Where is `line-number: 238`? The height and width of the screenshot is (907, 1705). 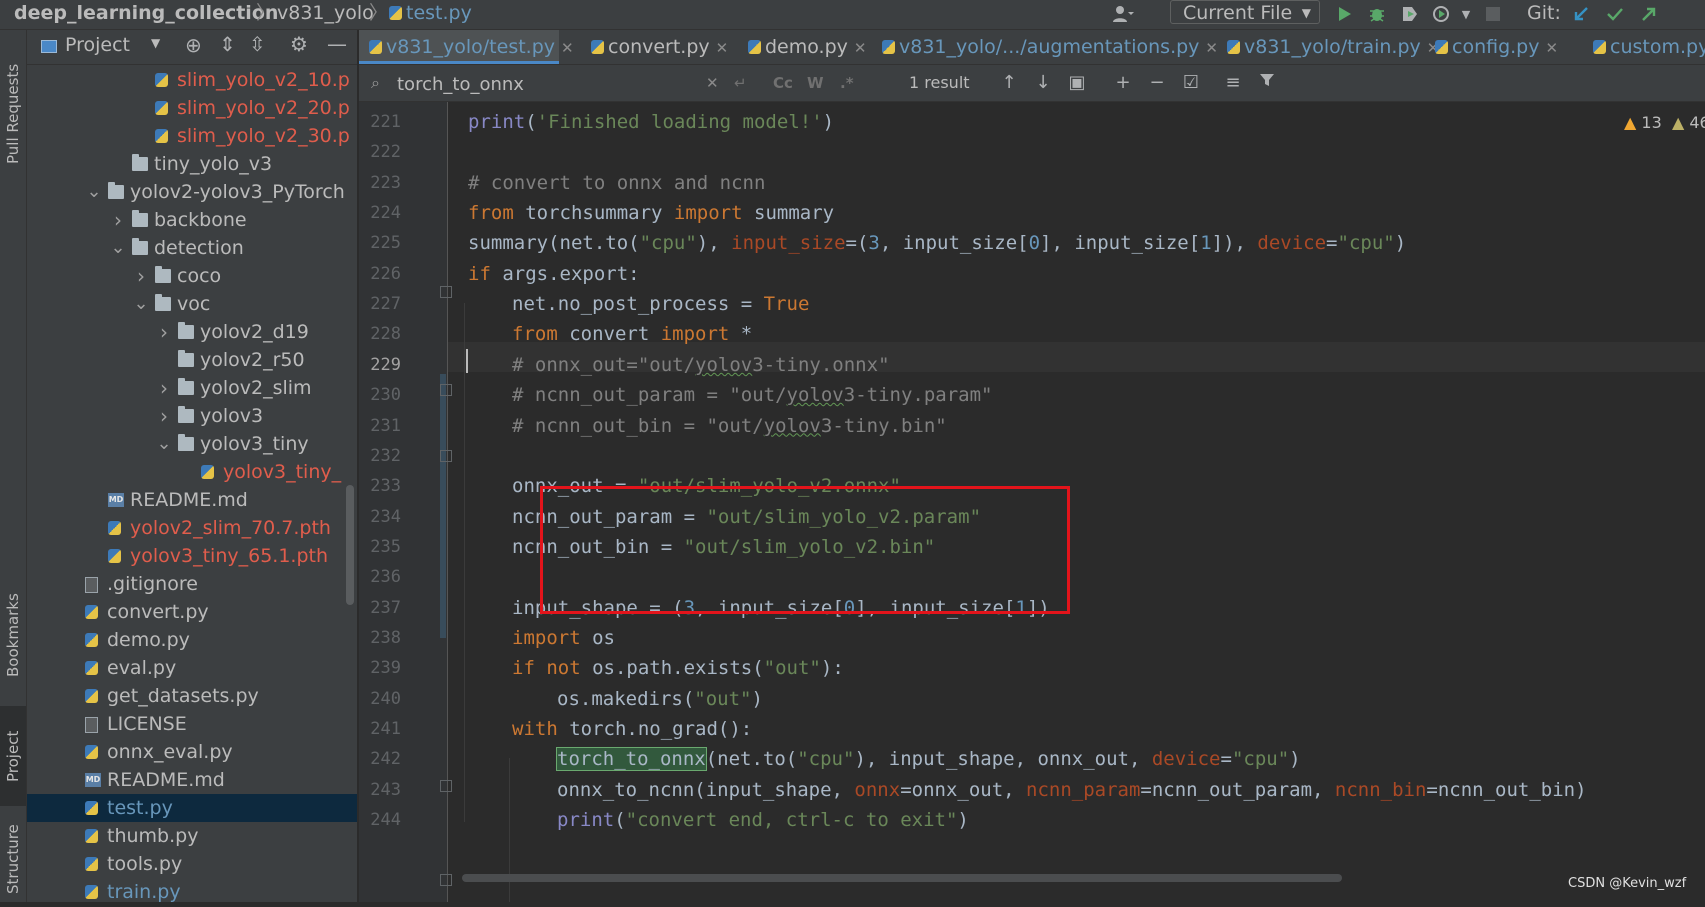 line-number: 238 is located at coordinates (380, 638).